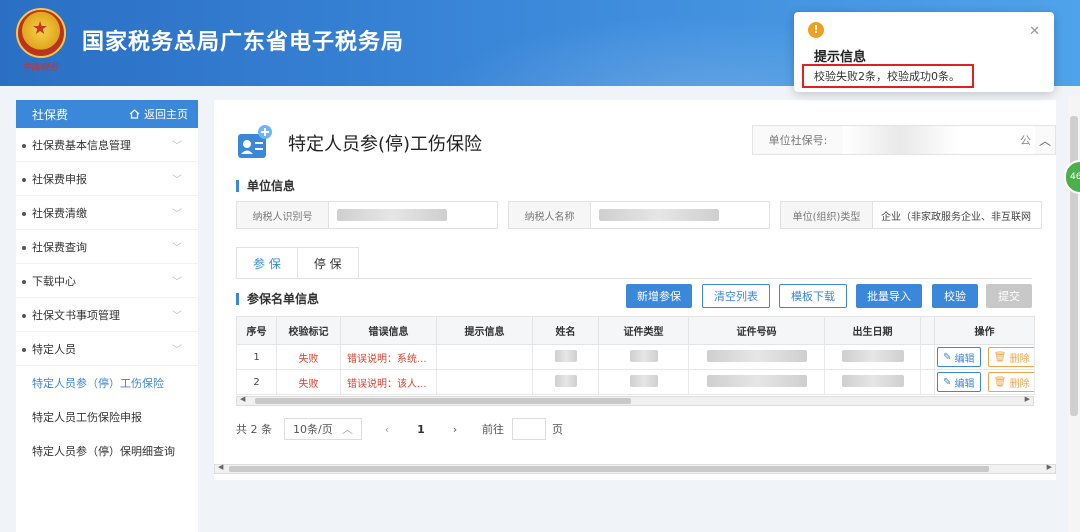 Image resolution: width=1080 pixels, height=532 pixels. I want to click on add-enroll-button: 新增参保, so click(659, 296).